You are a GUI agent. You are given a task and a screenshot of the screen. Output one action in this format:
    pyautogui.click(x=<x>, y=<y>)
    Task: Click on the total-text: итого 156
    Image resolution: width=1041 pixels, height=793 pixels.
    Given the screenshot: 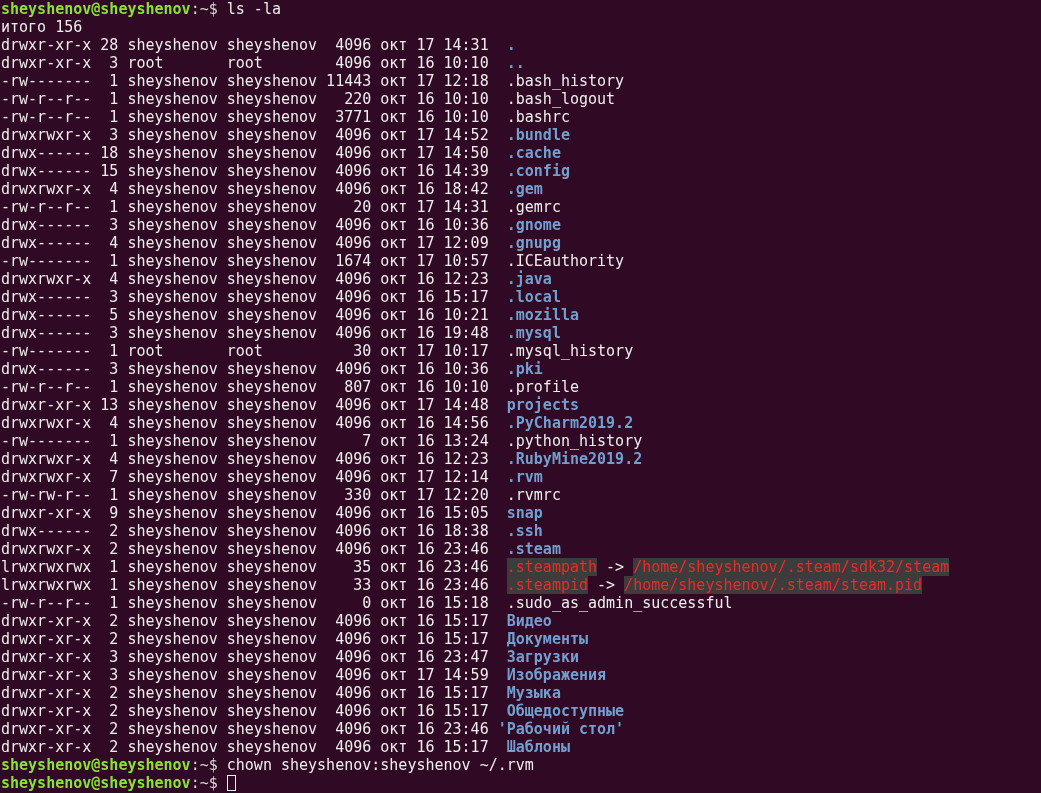 What is the action you would take?
    pyautogui.click(x=42, y=27)
    